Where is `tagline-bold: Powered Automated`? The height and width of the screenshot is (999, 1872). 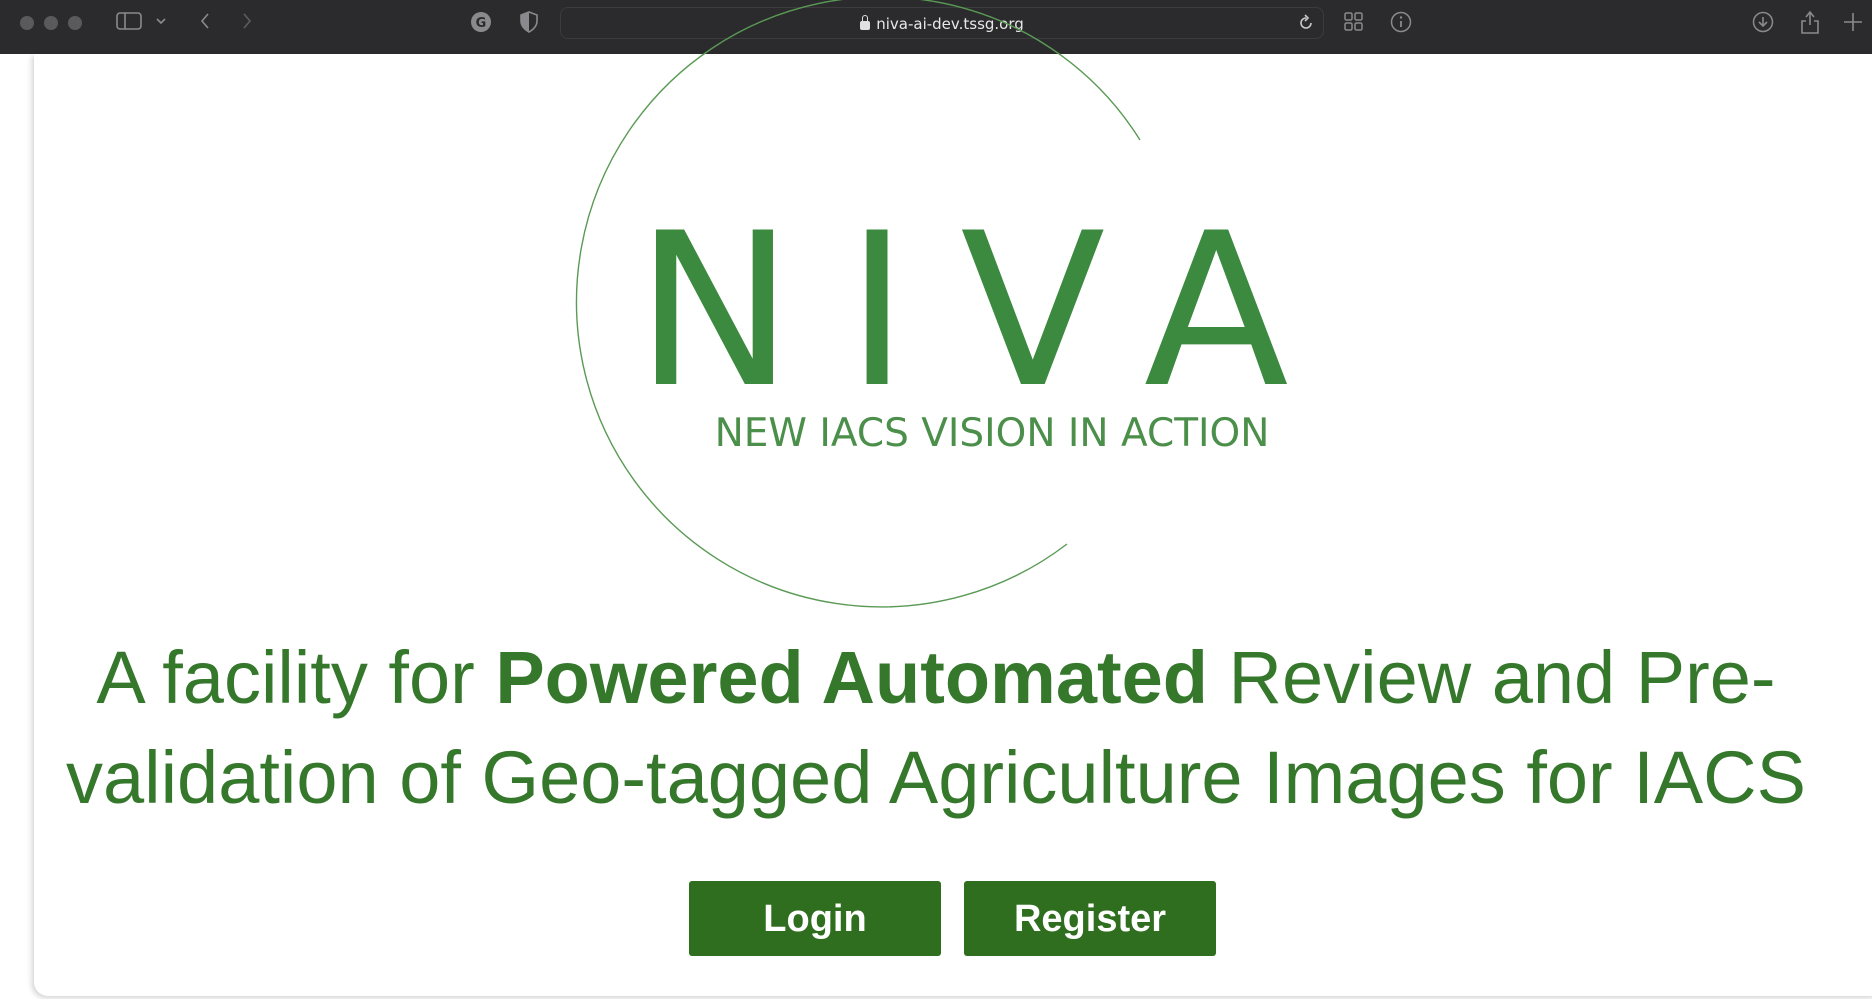 tagline-bold: Powered Automated is located at coordinates (851, 677).